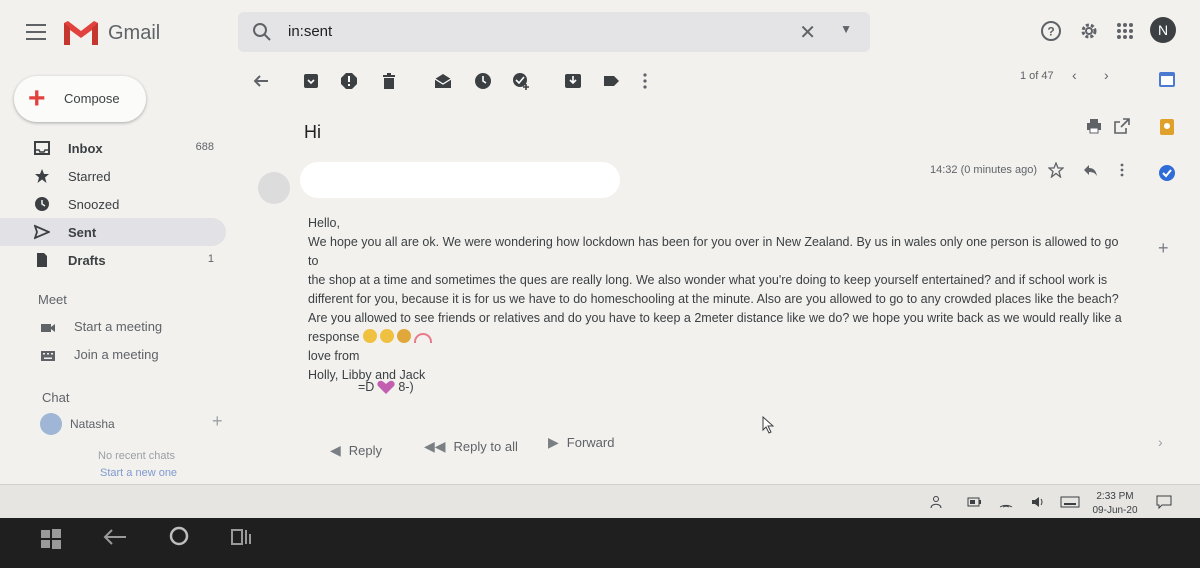 The height and width of the screenshot is (568, 1200). What do you see at coordinates (42, 148) in the screenshot?
I see `inbox-icon` at bounding box center [42, 148].